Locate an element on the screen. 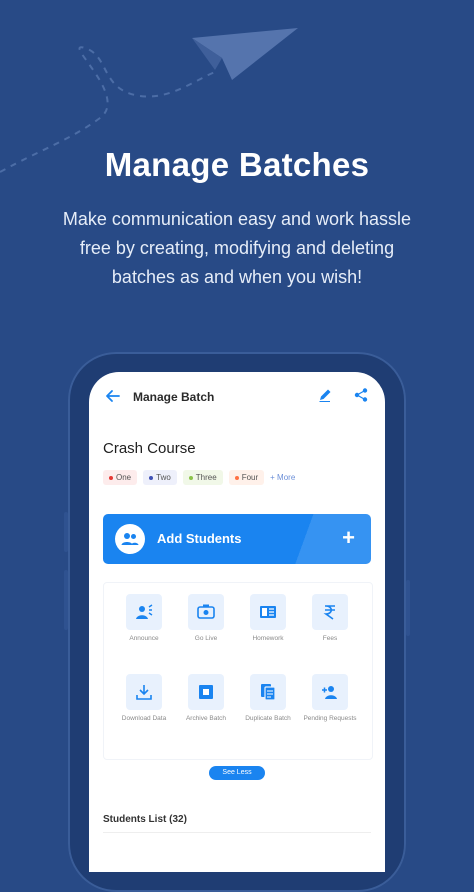  add-person-icon is located at coordinates (330, 692).